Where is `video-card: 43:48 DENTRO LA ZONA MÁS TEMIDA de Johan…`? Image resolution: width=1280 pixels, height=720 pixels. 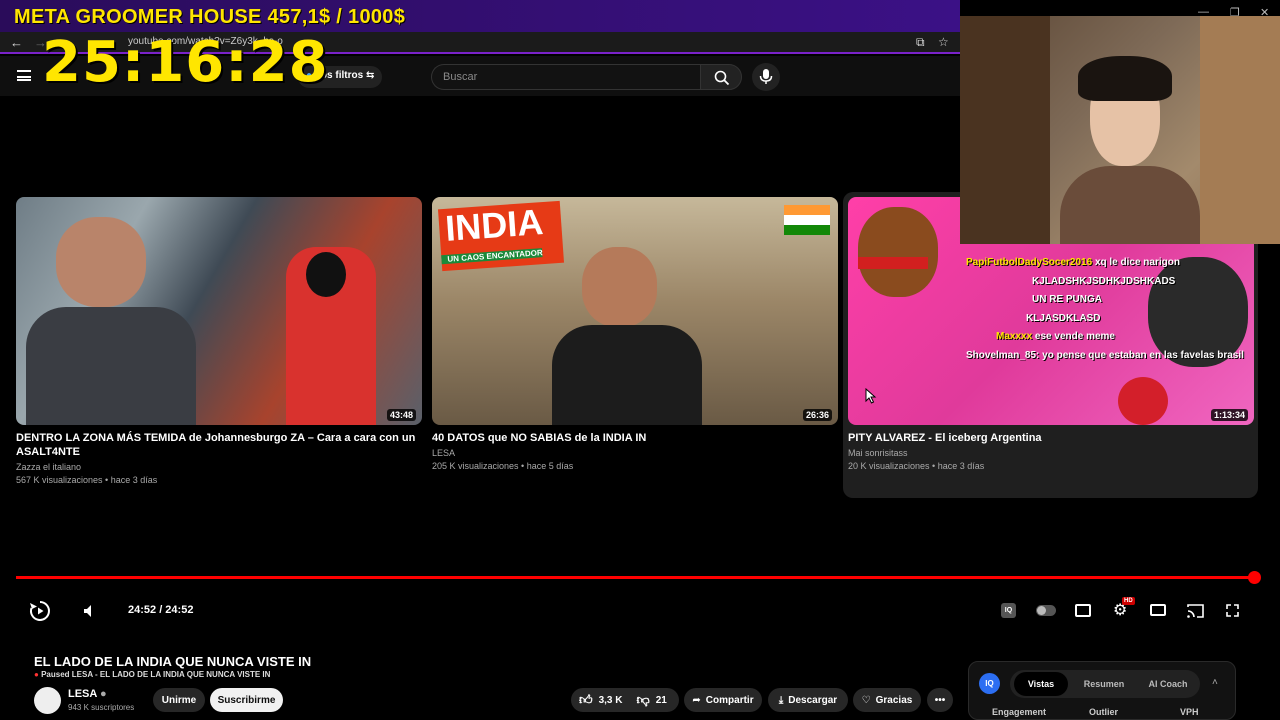
video-card: 43:48 DENTRO LA ZONA MÁS TEMIDA de Johan… is located at coordinates (219, 342).